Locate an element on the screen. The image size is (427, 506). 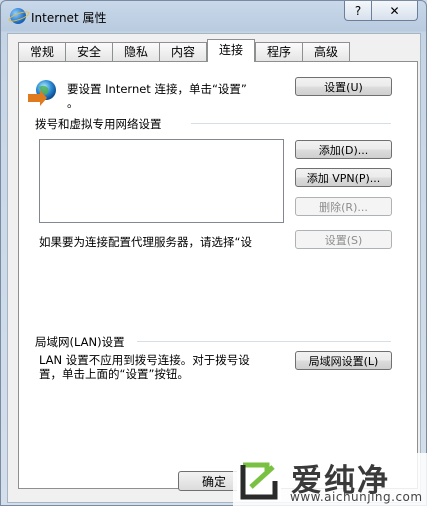
tab-connections: 连接 is located at coordinates (231, 50).